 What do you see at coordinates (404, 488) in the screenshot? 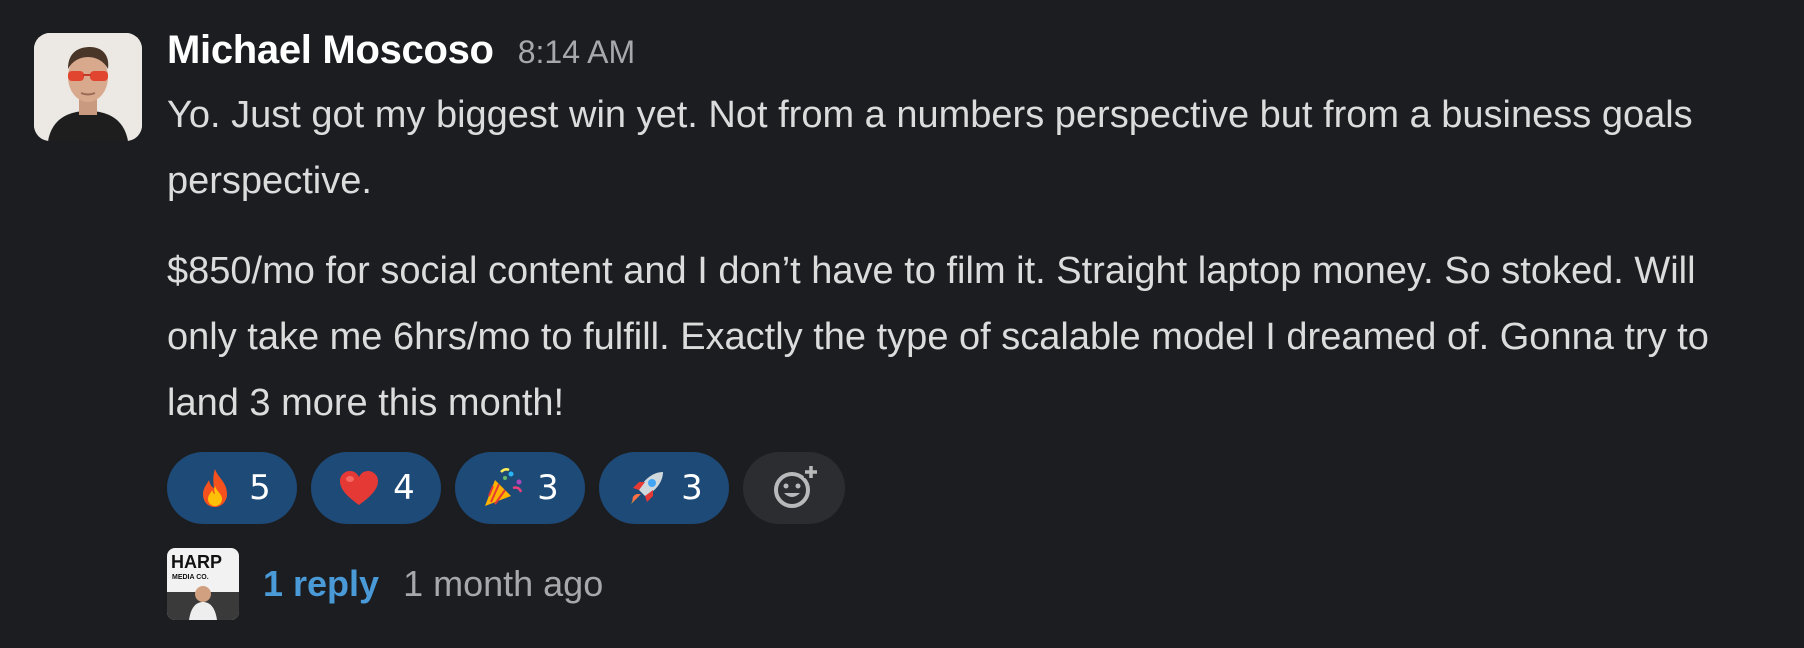
I see `reaction-count: 4` at bounding box center [404, 488].